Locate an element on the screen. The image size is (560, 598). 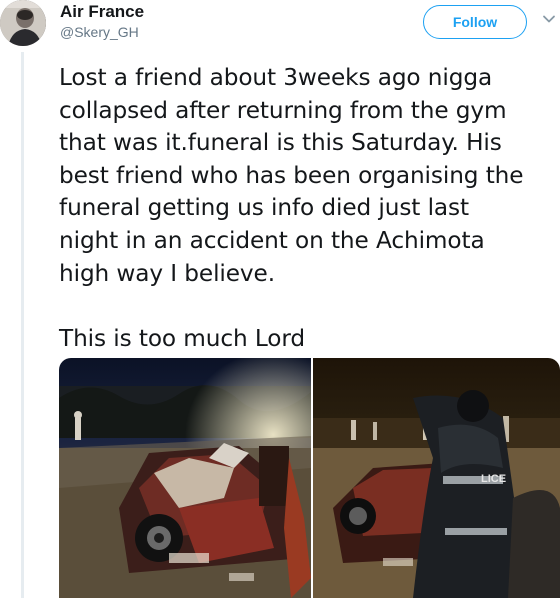
tweet-line: Lost a friend about 3weeks ago nigga is located at coordinates (276, 77).